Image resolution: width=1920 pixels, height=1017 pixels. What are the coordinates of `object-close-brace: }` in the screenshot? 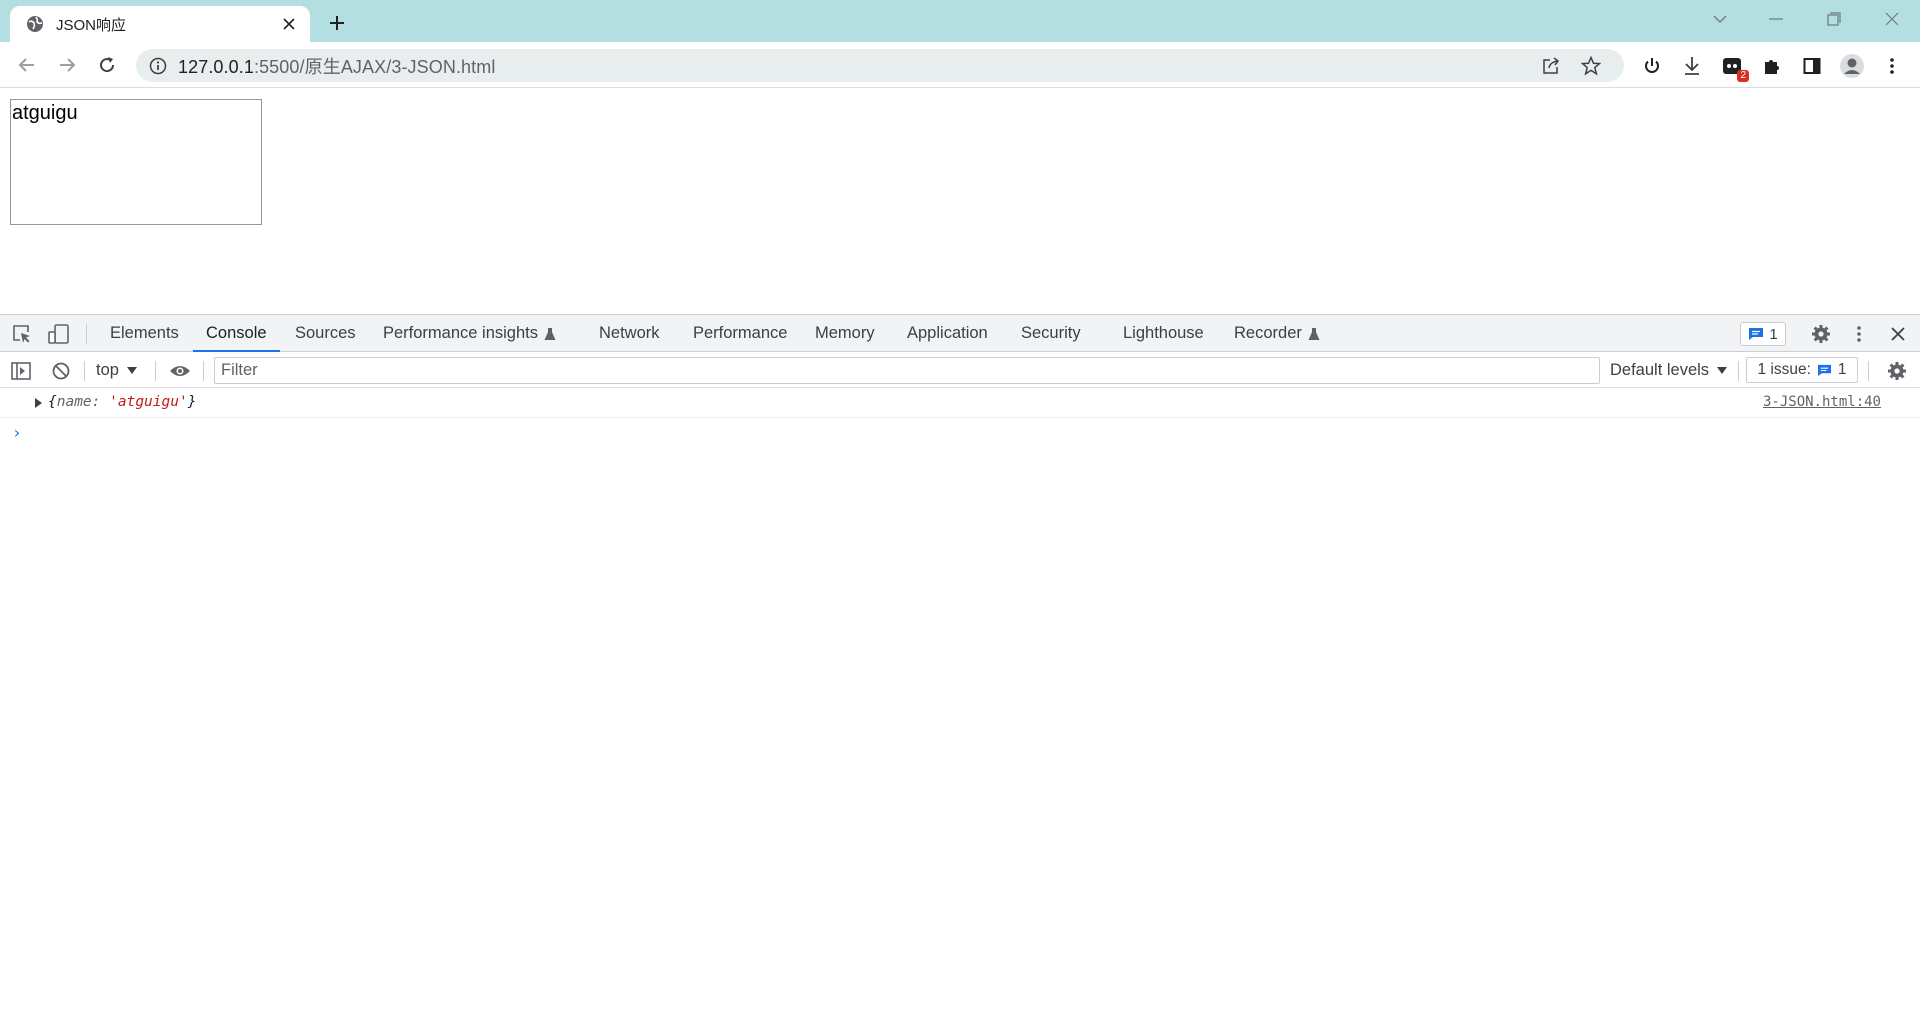 It's located at (192, 402).